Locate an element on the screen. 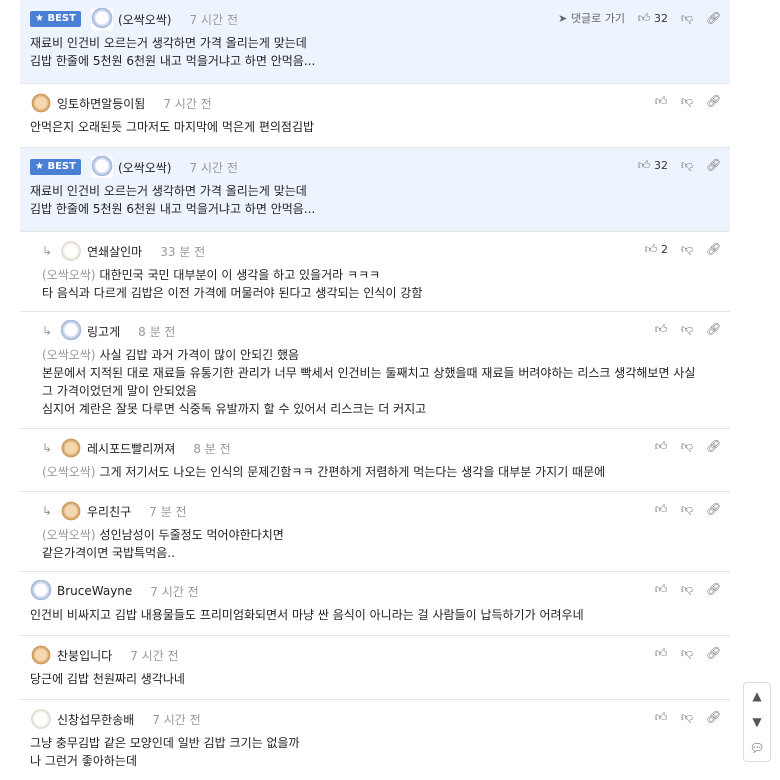  nickname: 우리친구 is located at coordinates (109, 511).